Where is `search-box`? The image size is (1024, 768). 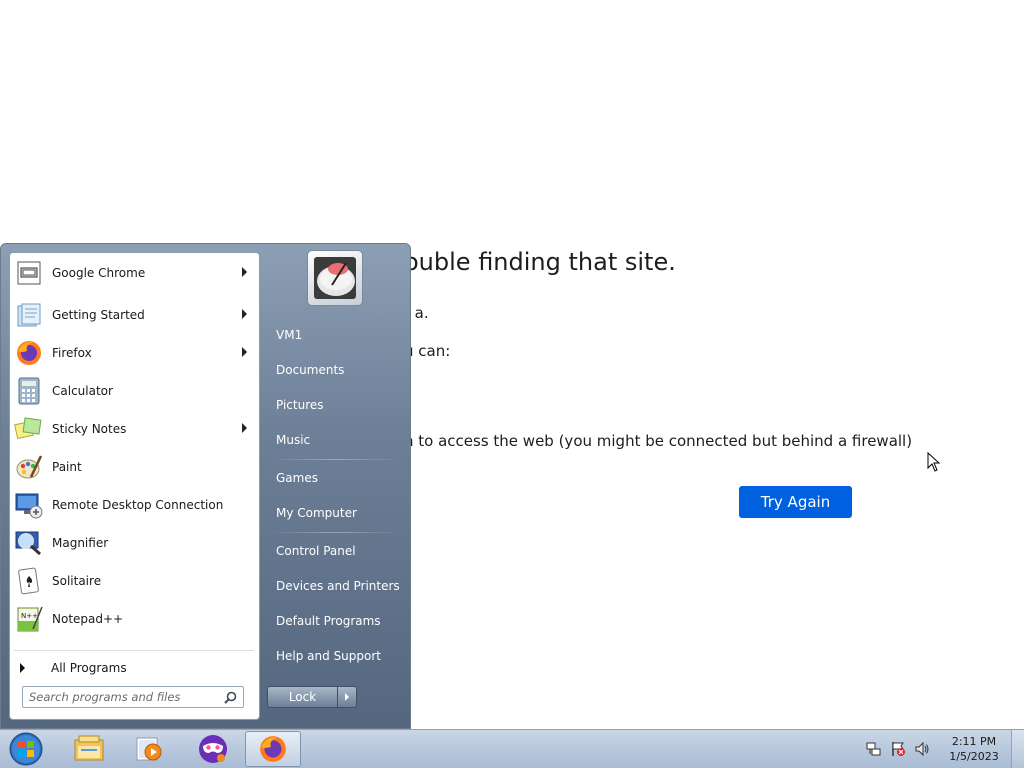
search-box is located at coordinates (133, 697).